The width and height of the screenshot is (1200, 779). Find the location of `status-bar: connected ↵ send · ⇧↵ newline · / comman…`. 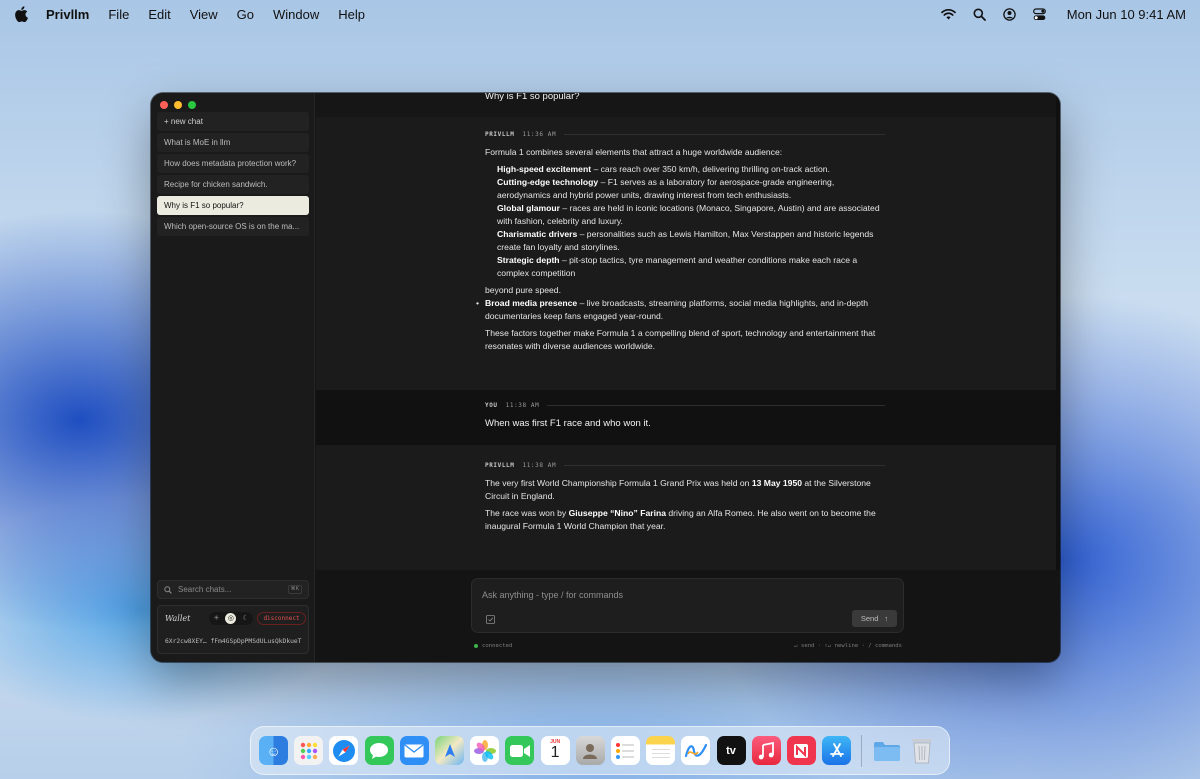

status-bar: connected ↵ send · ⇧↵ newline · / comman… is located at coordinates (688, 646).